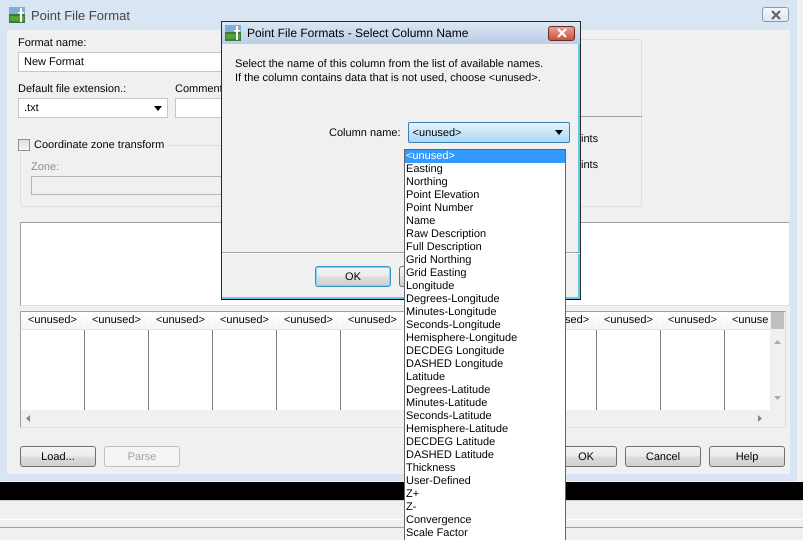 The width and height of the screenshot is (803, 540). What do you see at coordinates (485, 364) in the screenshot?
I see `list-item: DASHED Longitude` at bounding box center [485, 364].